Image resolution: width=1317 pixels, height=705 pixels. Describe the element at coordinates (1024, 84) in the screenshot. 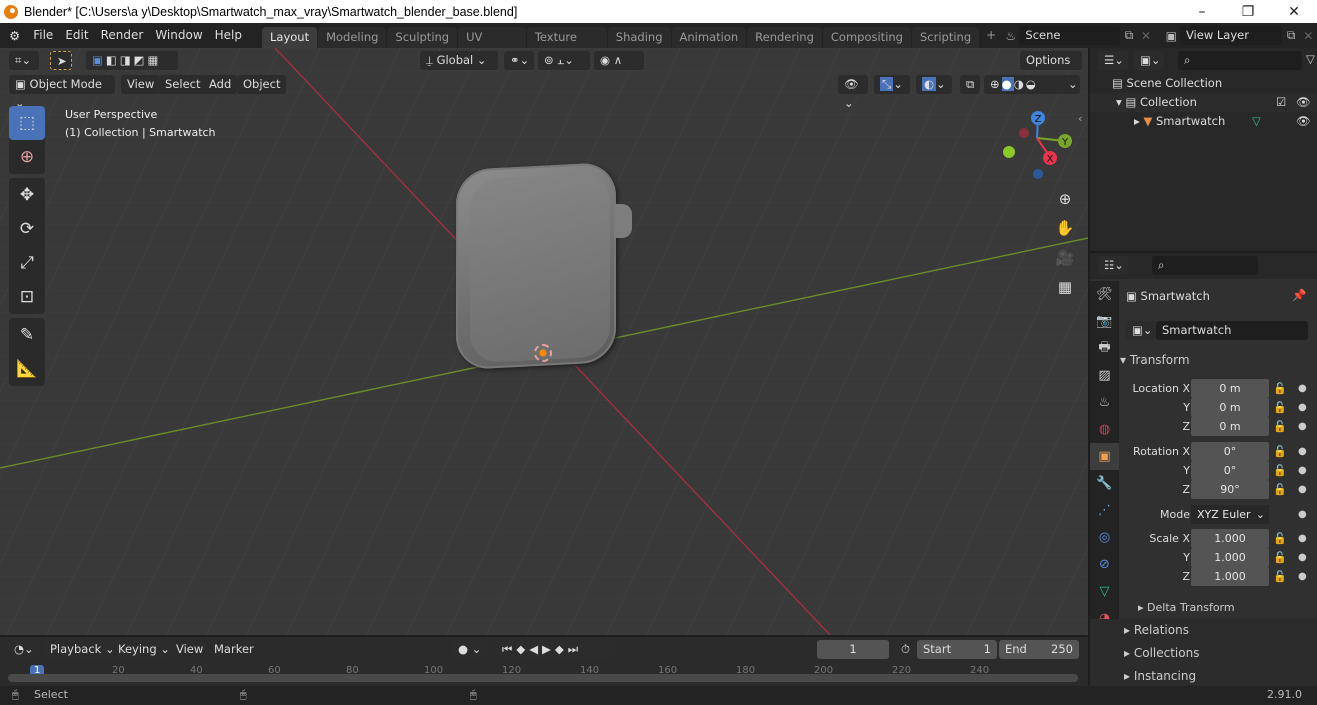

I see `shading-mode-icons: ⊕●◑◒` at that location.